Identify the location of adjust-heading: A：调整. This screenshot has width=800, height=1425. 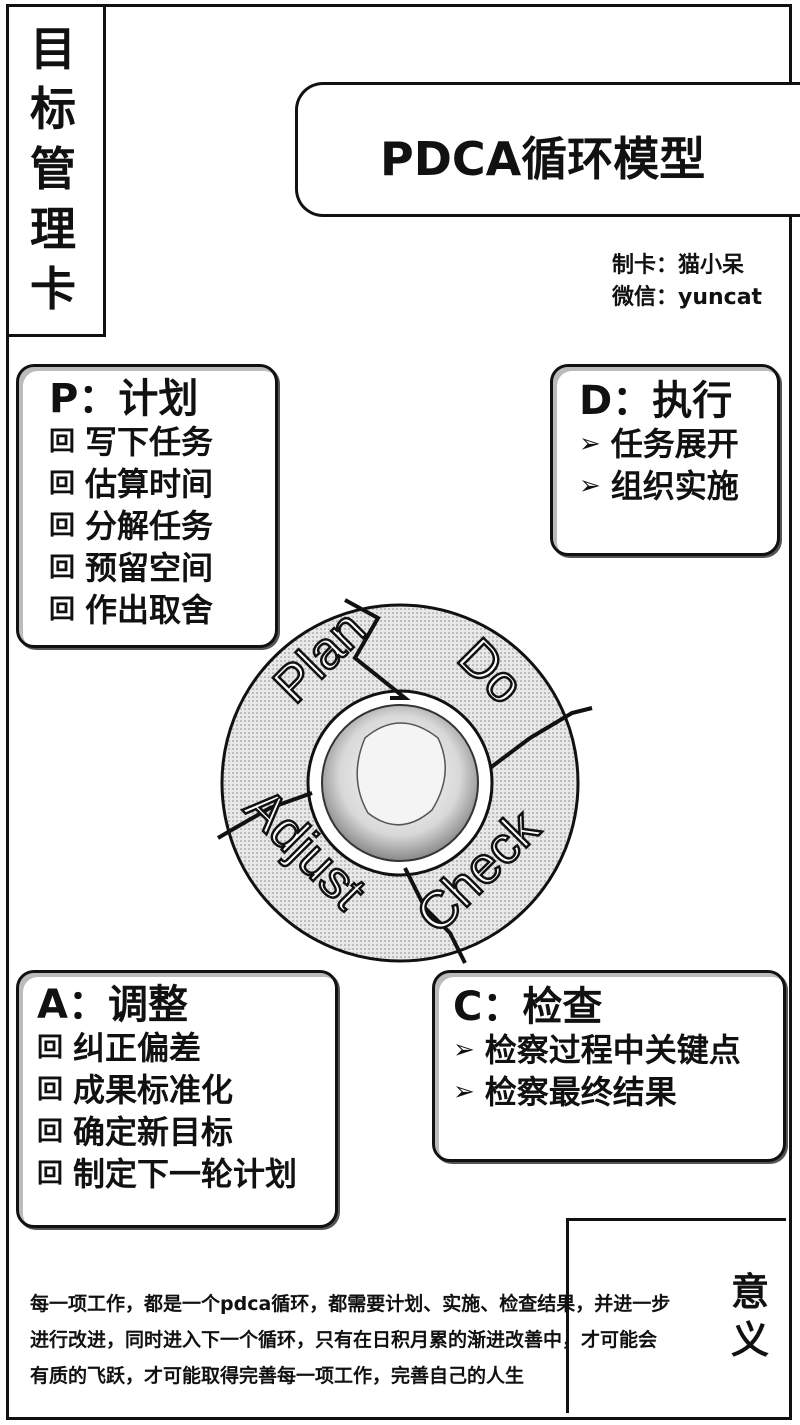
(112, 1005).